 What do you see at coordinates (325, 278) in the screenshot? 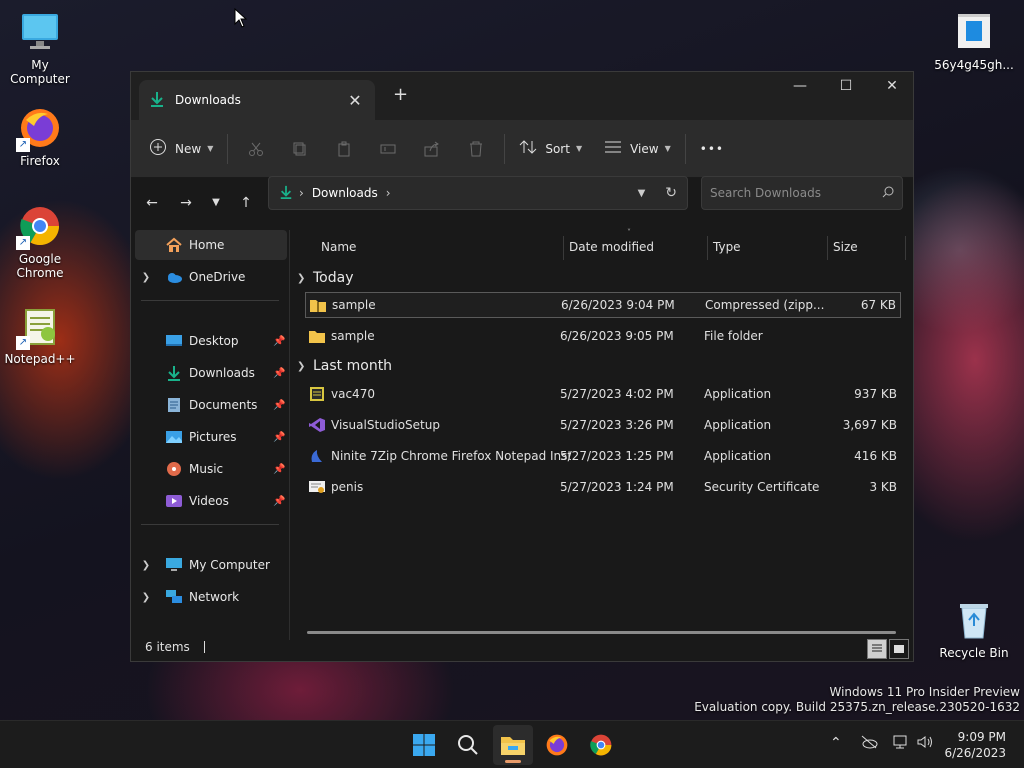
I see `group-header-today: ❯ Today` at bounding box center [325, 278].